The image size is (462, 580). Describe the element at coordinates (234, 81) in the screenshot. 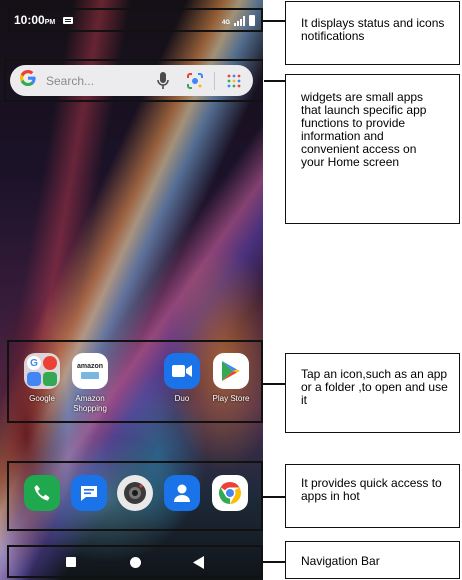

I see `apps-grid-icon` at that location.